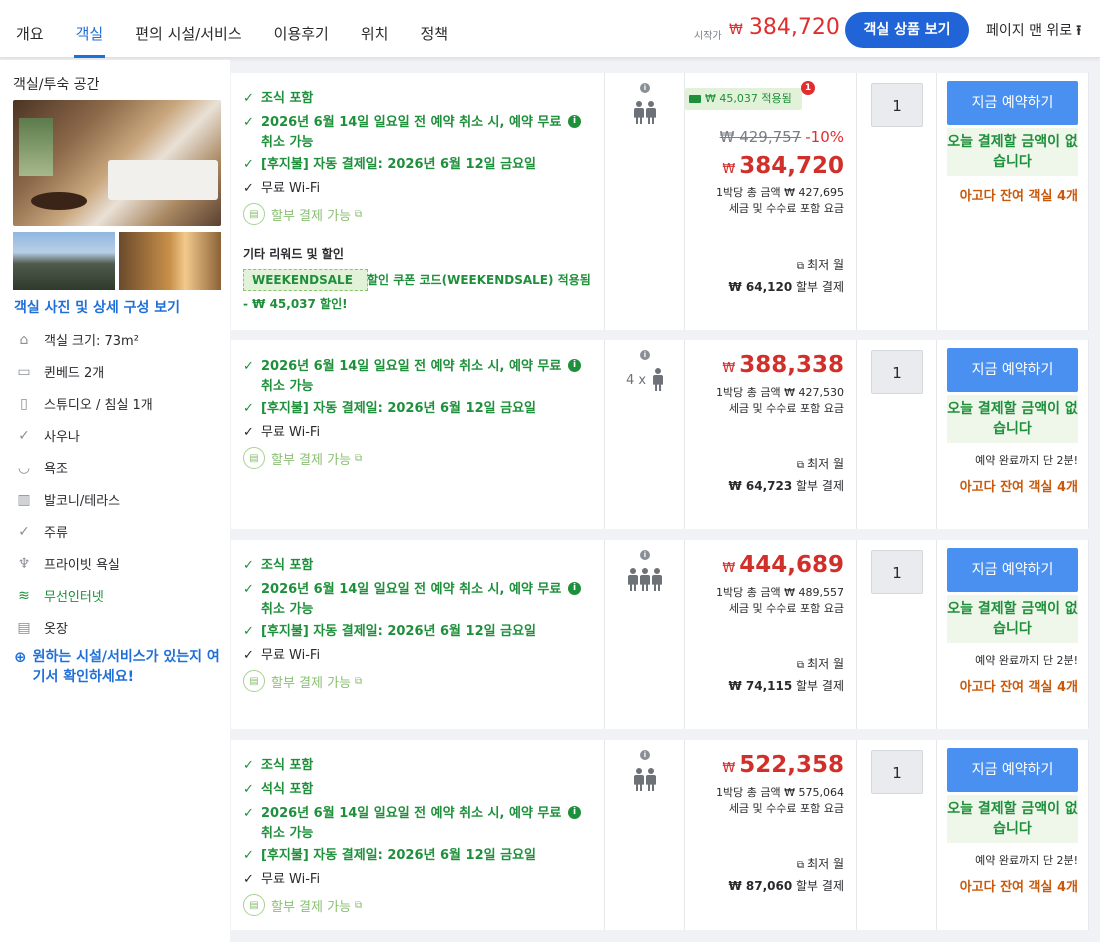 Image resolution: width=1100 pixels, height=942 pixels. I want to click on occupancy-icons, so click(645, 580).